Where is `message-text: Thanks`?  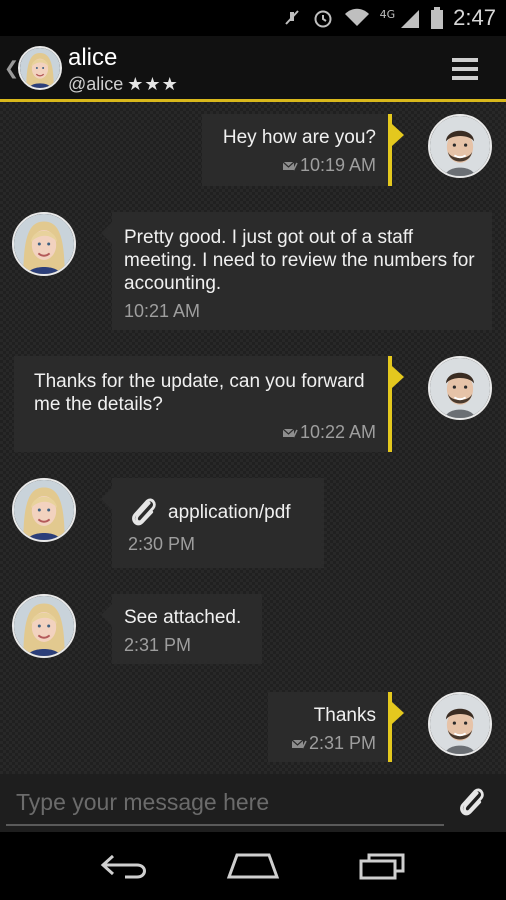 message-text: Thanks is located at coordinates (344, 715).